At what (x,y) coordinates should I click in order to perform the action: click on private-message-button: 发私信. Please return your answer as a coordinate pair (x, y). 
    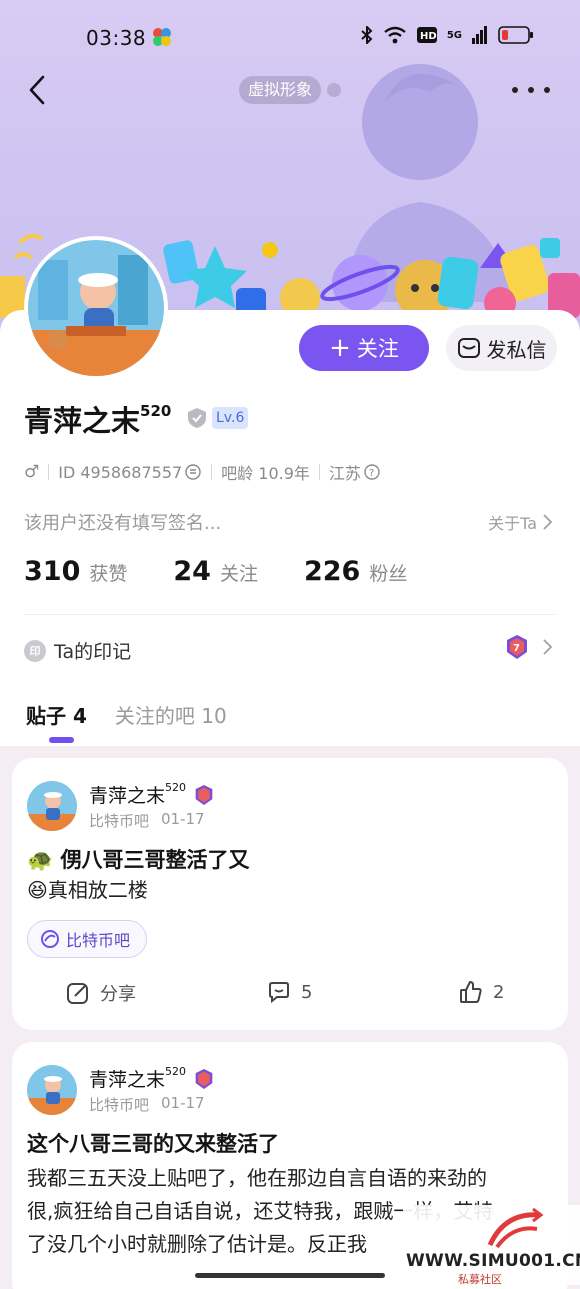
    Looking at the image, I should click on (501, 348).